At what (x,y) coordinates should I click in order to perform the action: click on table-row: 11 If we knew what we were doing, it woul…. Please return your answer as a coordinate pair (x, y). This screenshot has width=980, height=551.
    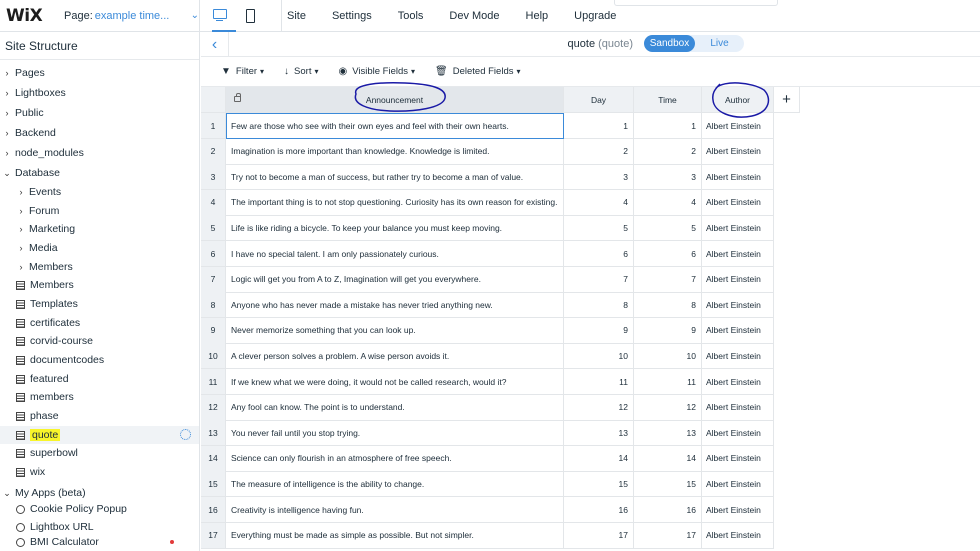
    Looking at the image, I should click on (487, 382).